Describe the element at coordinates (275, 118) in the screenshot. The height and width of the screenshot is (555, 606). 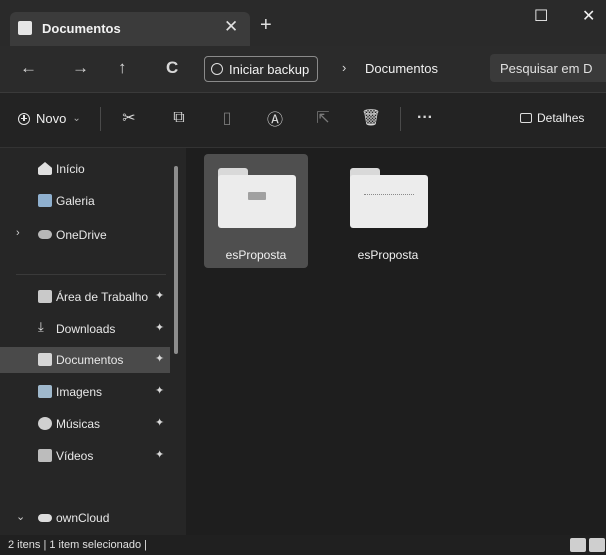
I see `rename-icon: Ⓐ` at that location.